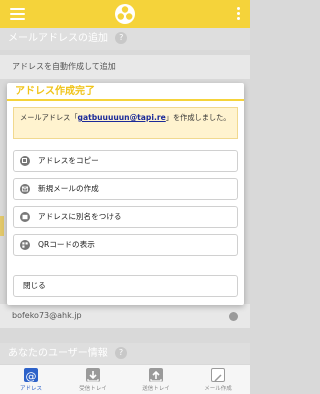 Image resolution: width=320 pixels, height=394 pixels. Describe the element at coordinates (125, 286) in the screenshot. I see `close-button: 閉じる` at that location.